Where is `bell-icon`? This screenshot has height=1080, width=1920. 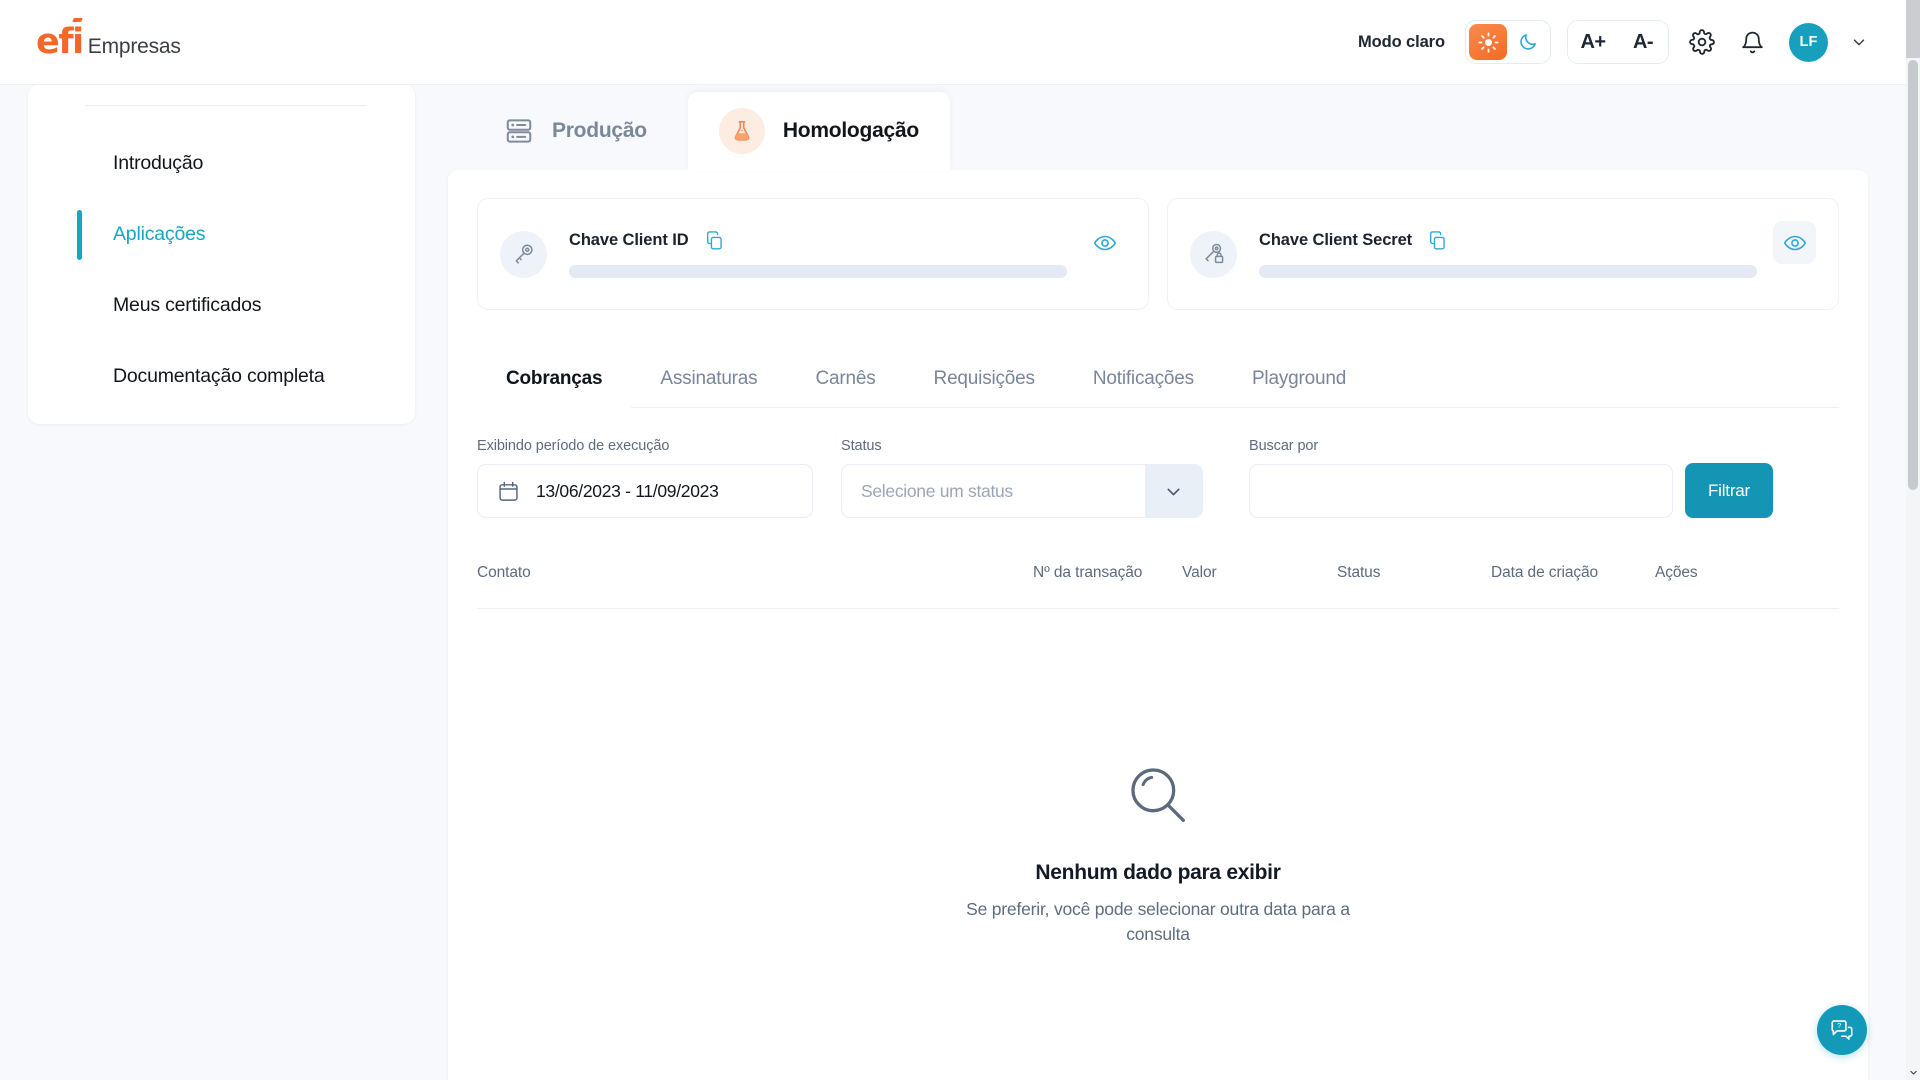 bell-icon is located at coordinates (1752, 42).